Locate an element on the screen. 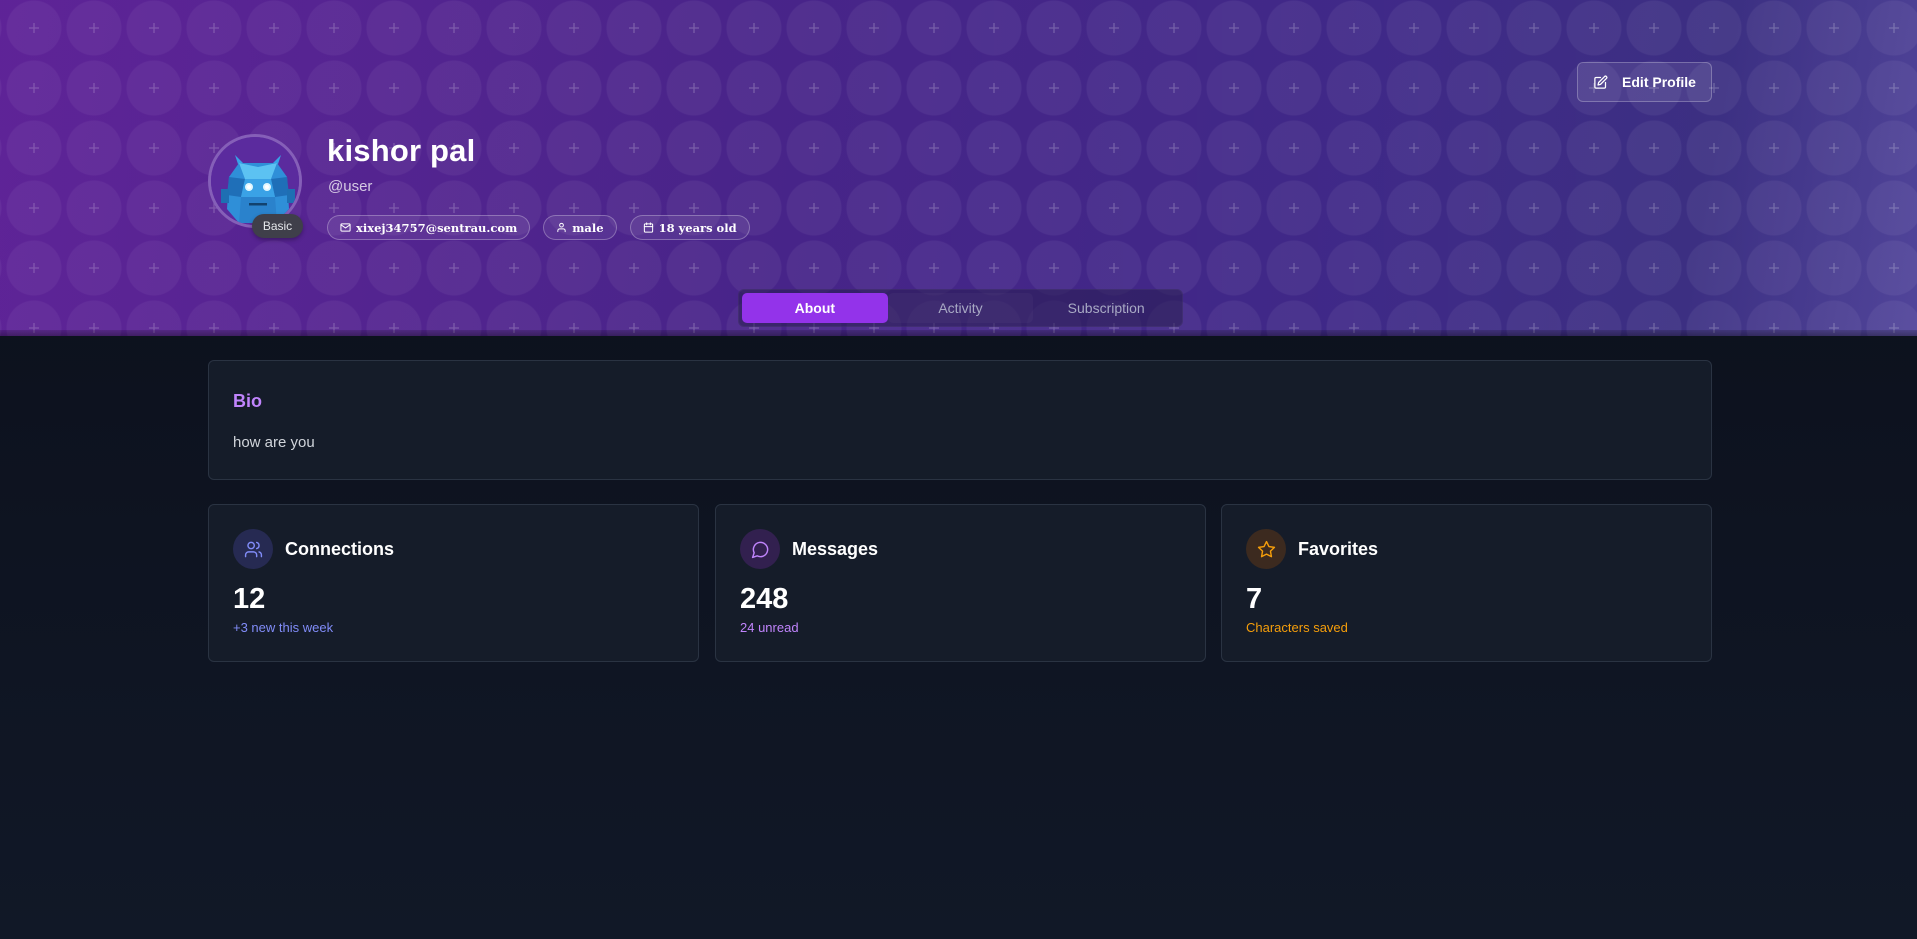 This screenshot has height=939, width=1917. bio-card: Bio how are you is located at coordinates (960, 420).